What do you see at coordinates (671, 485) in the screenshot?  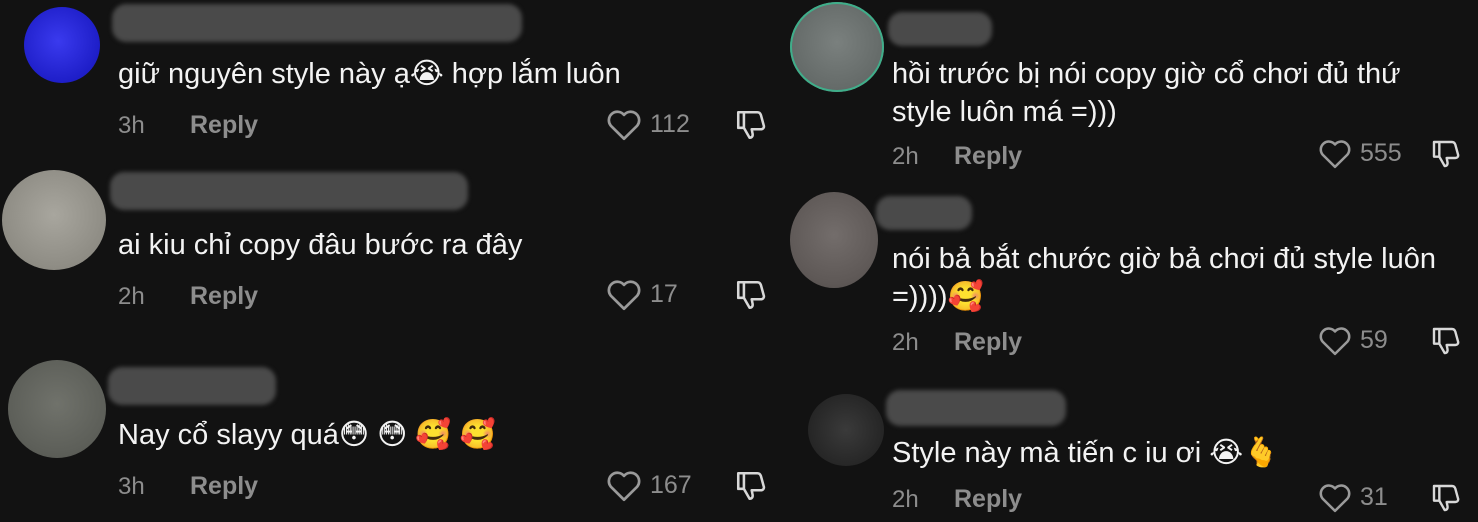 I see `like-count: 167` at bounding box center [671, 485].